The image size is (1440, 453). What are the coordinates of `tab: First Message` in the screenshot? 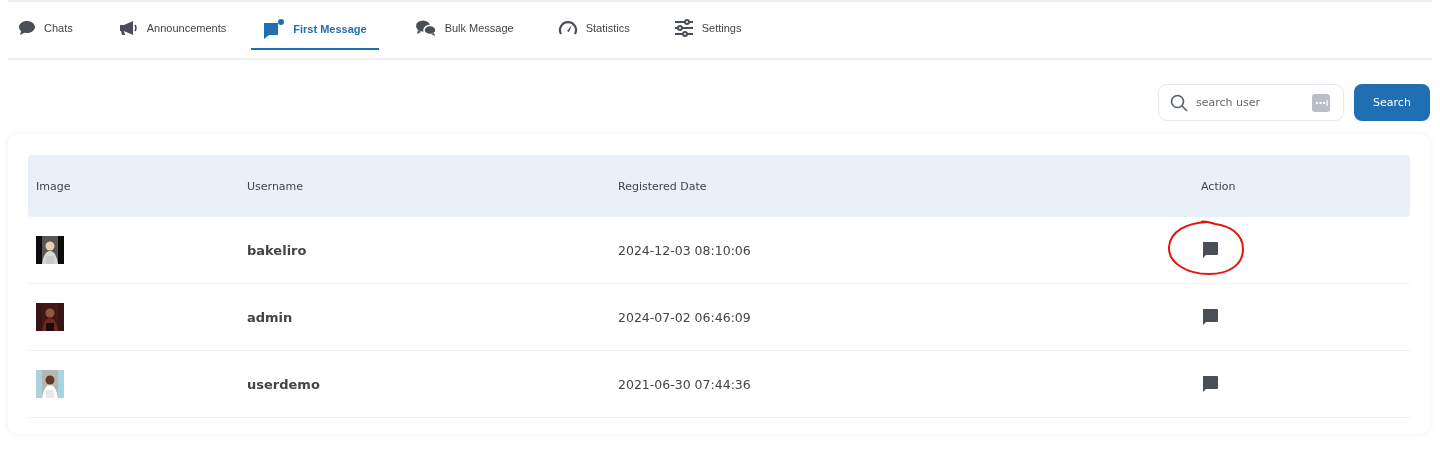 It's located at (315, 26).